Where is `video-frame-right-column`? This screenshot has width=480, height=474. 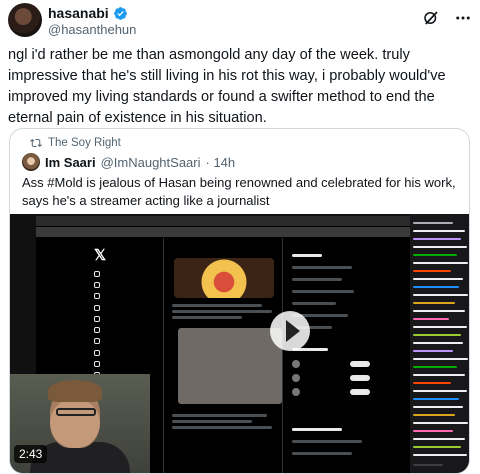
video-frame-right-column is located at coordinates (332, 355).